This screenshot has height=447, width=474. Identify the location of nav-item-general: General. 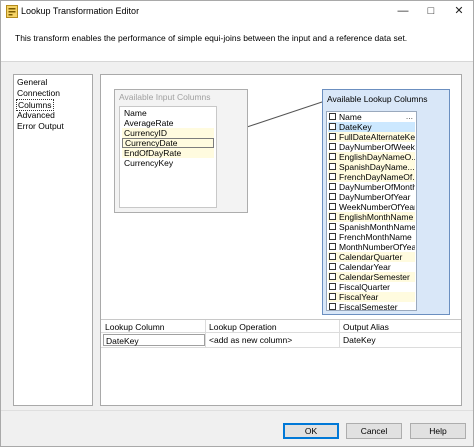
(32, 82).